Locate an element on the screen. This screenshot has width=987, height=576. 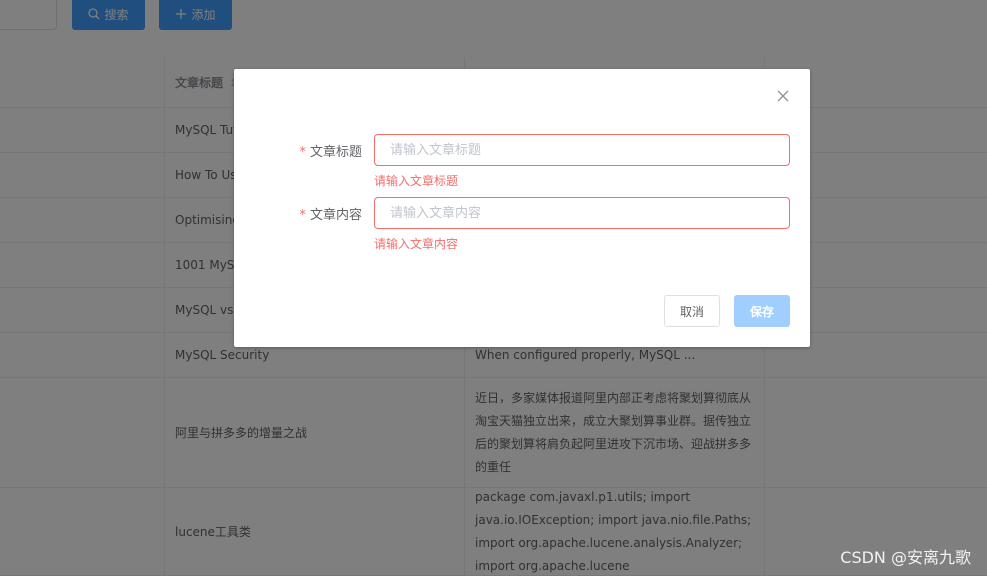
content-label: * 文章内容 is located at coordinates (298, 213).